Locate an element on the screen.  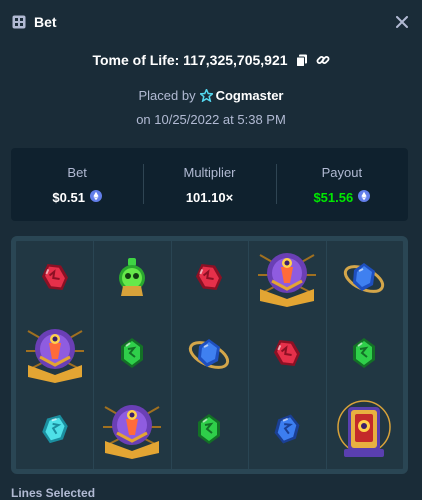
green-potion-icon is located at coordinates (132, 279).